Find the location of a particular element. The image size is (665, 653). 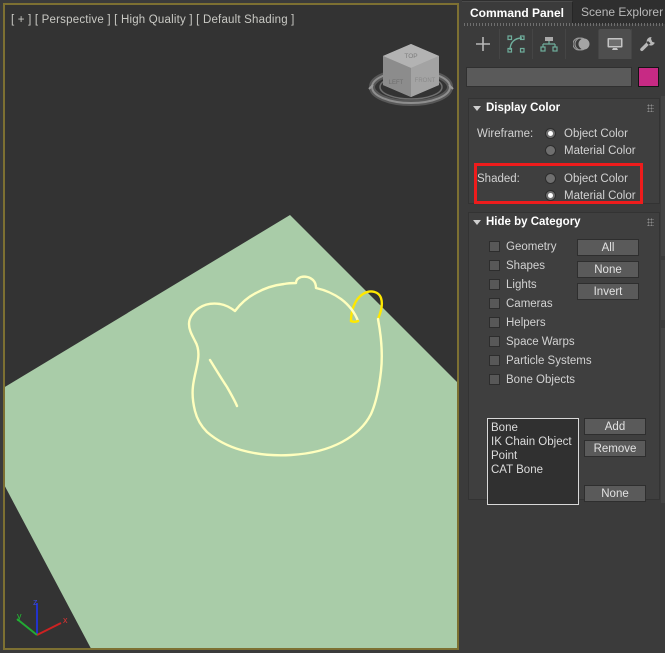

checkbox-space-warps is located at coordinates (494, 341).